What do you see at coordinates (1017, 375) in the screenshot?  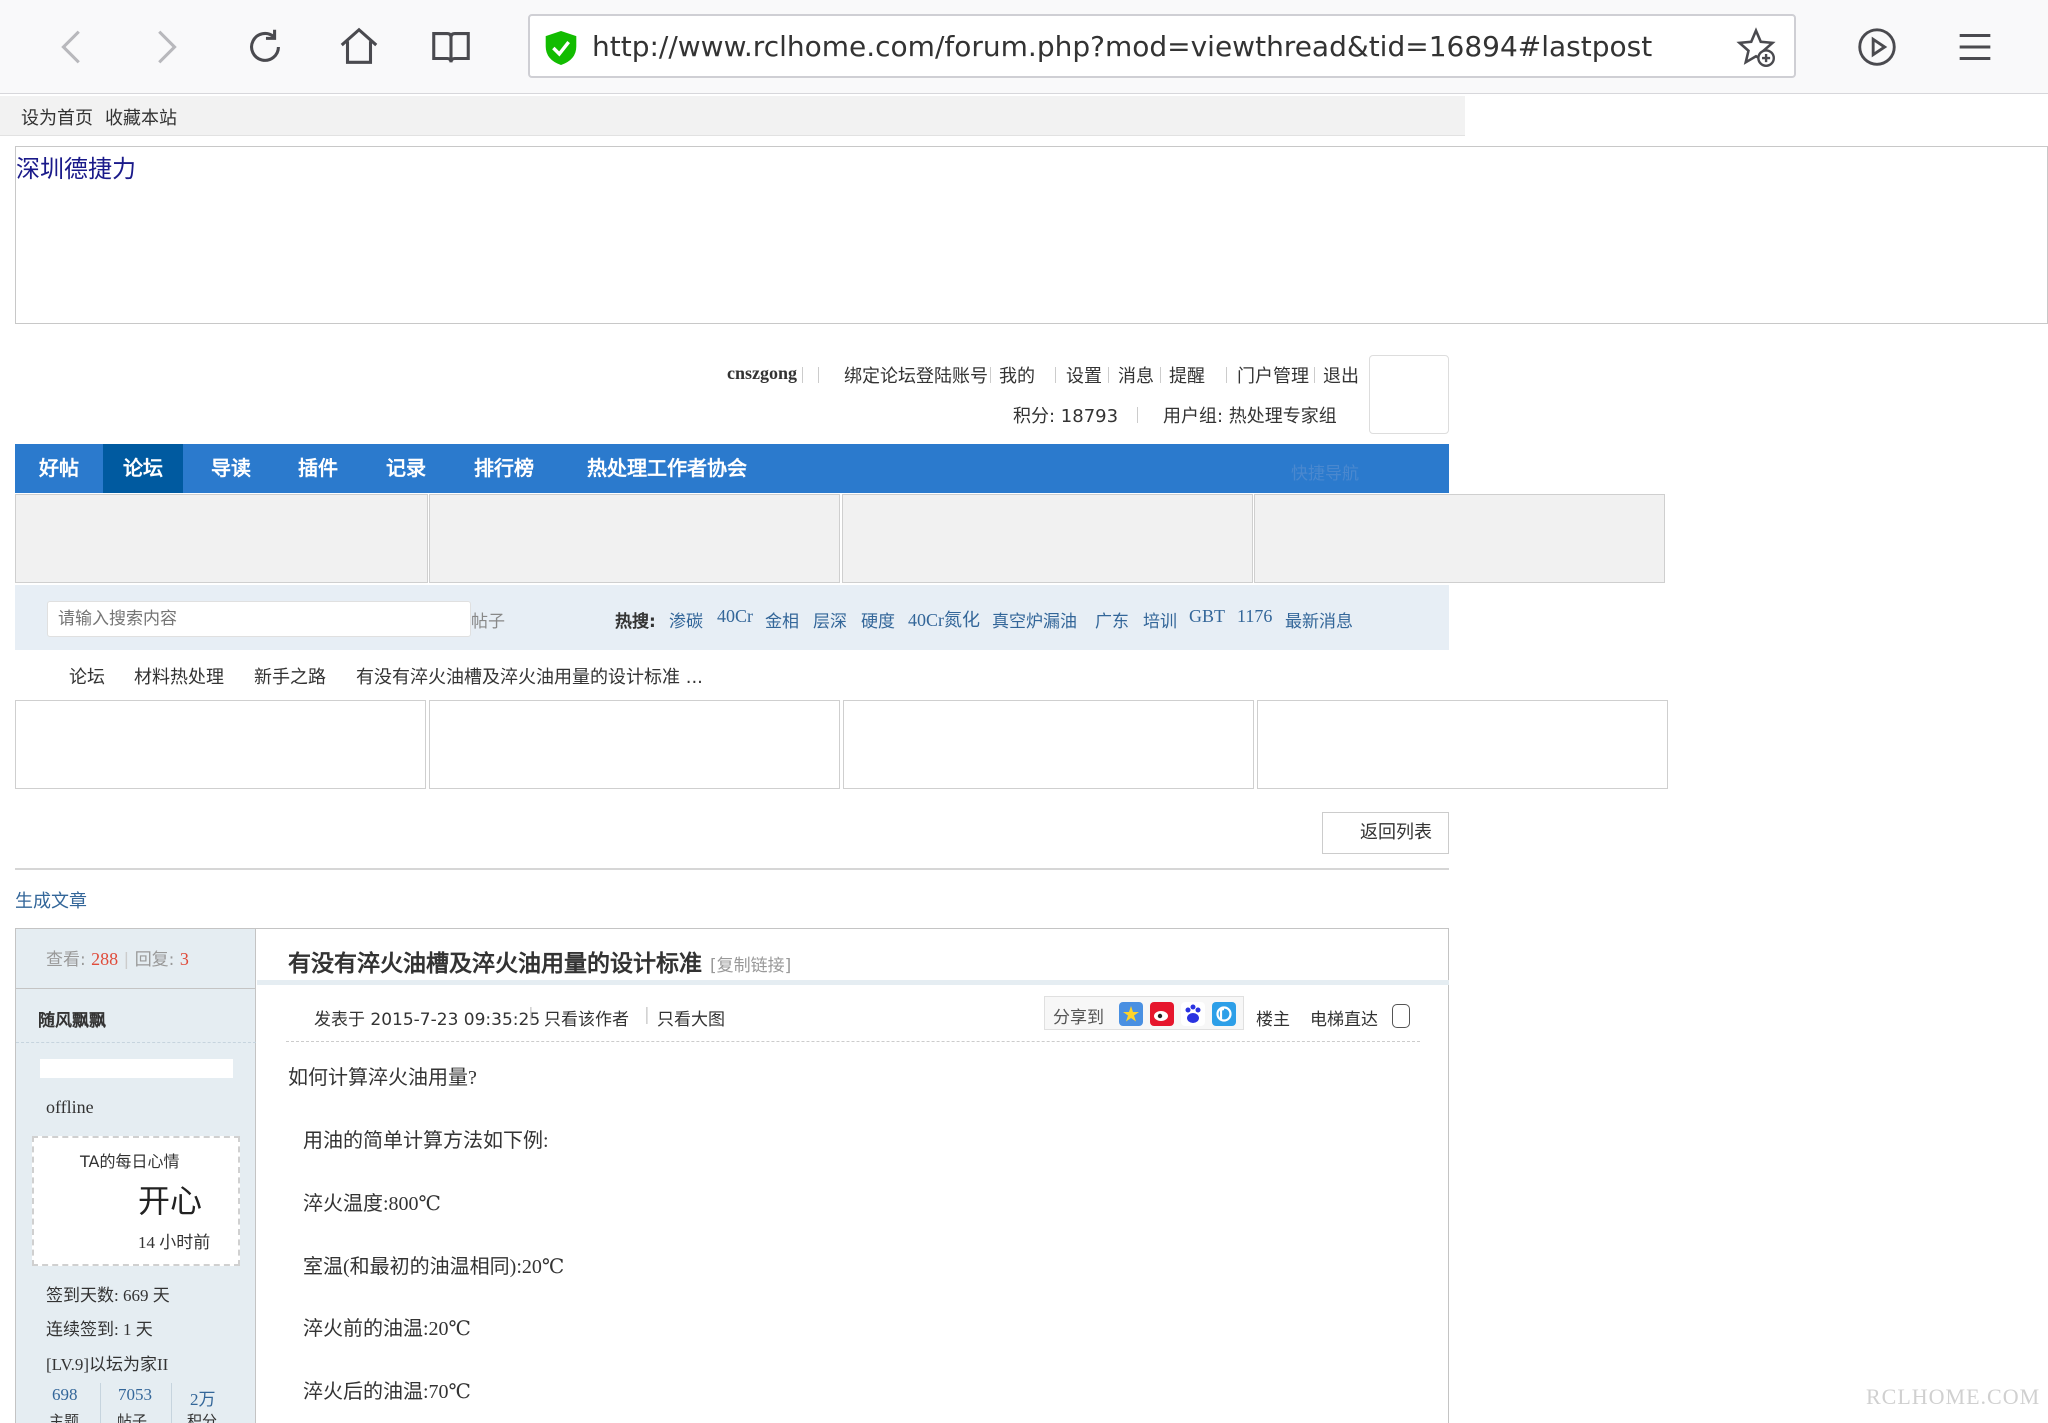 I see `mine-link: 我的` at bounding box center [1017, 375].